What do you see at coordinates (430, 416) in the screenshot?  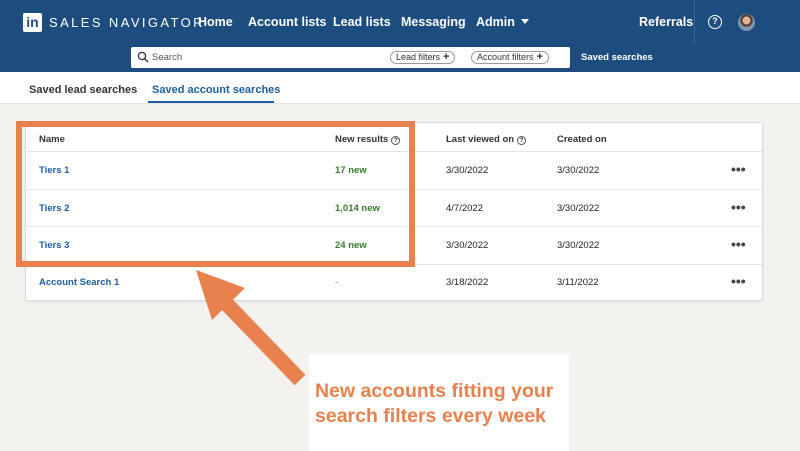 I see `callout-line: search filters every week` at bounding box center [430, 416].